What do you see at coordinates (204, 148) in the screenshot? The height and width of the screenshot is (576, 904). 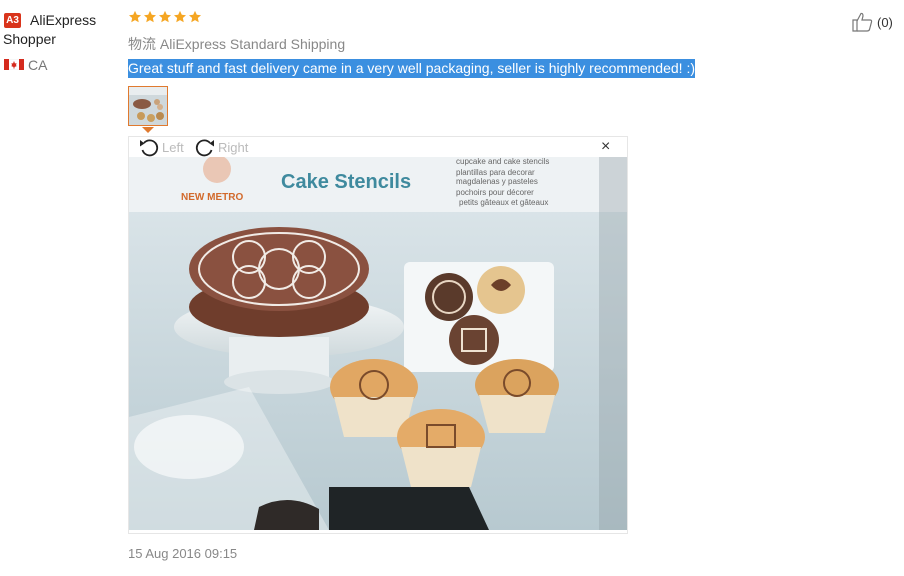 I see `rotate-right-icon` at bounding box center [204, 148].